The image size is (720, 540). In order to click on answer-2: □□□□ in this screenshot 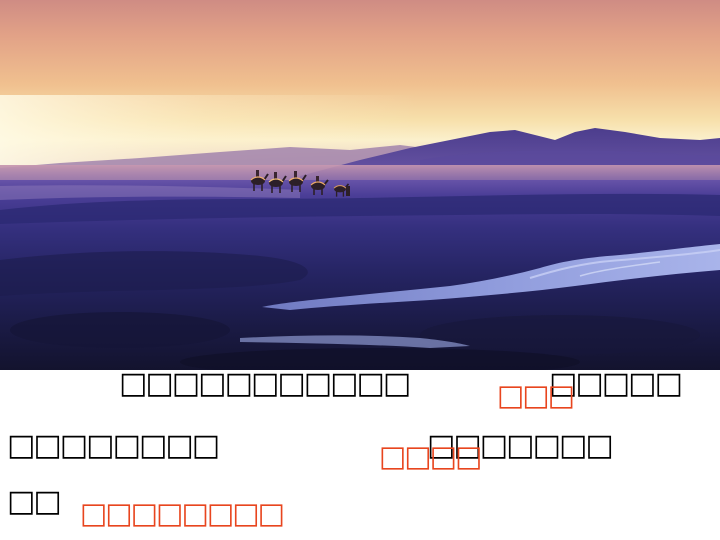, I will do `click(431, 456)`.